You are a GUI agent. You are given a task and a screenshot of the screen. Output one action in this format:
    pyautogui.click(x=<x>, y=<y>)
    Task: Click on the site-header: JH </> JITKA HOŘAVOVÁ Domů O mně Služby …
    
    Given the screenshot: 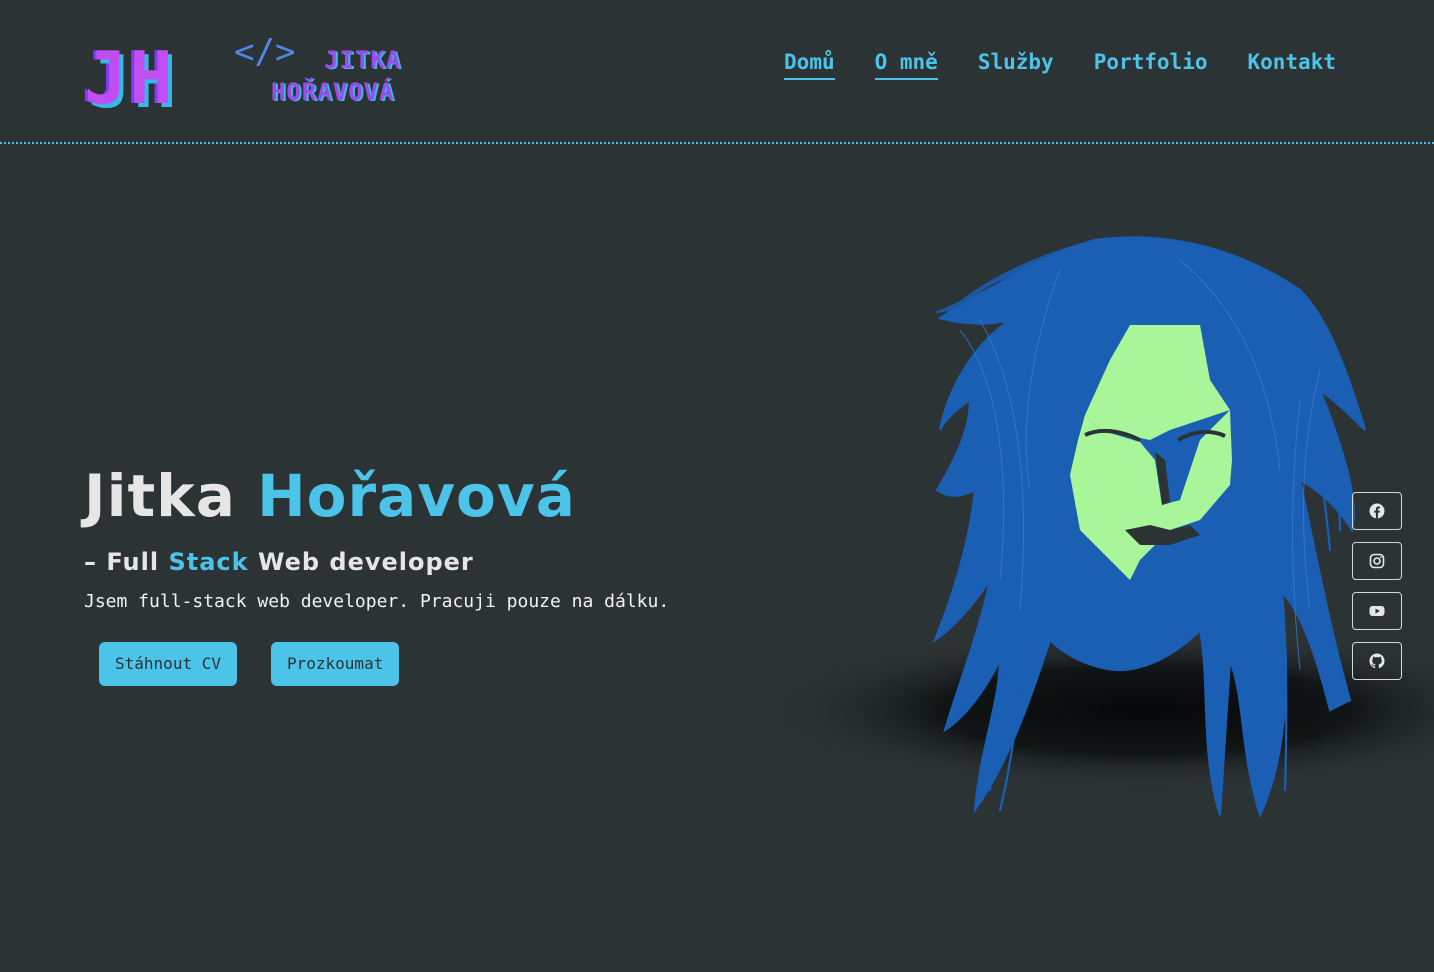 What is the action you would take?
    pyautogui.click(x=717, y=72)
    